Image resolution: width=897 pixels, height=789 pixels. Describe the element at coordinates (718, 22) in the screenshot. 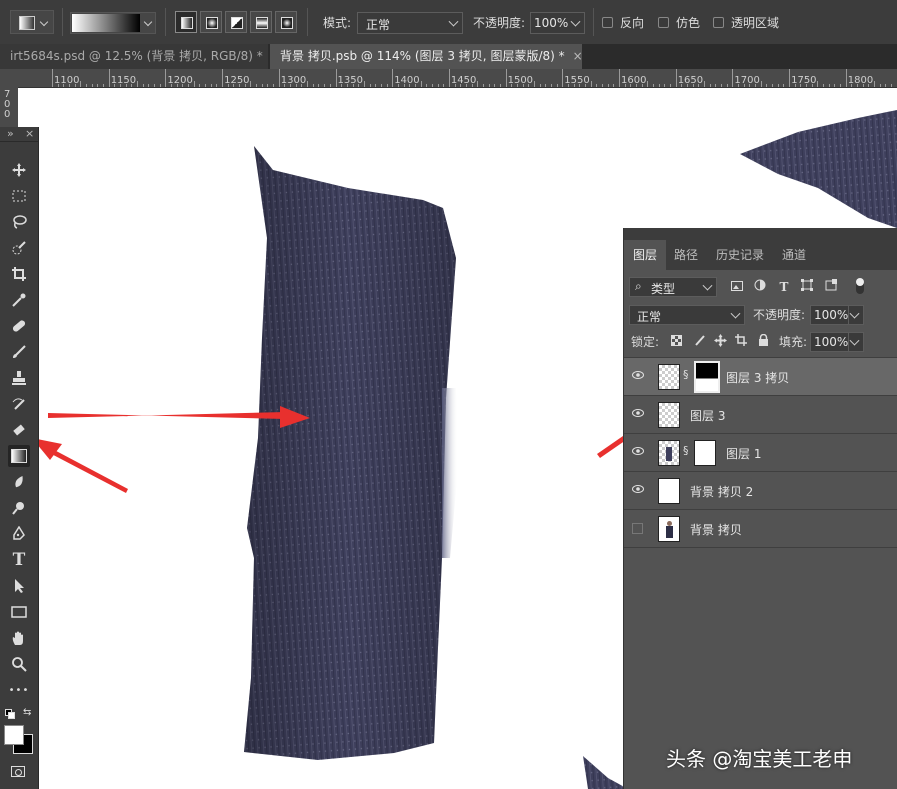

I see `transparency-checkbox` at that location.